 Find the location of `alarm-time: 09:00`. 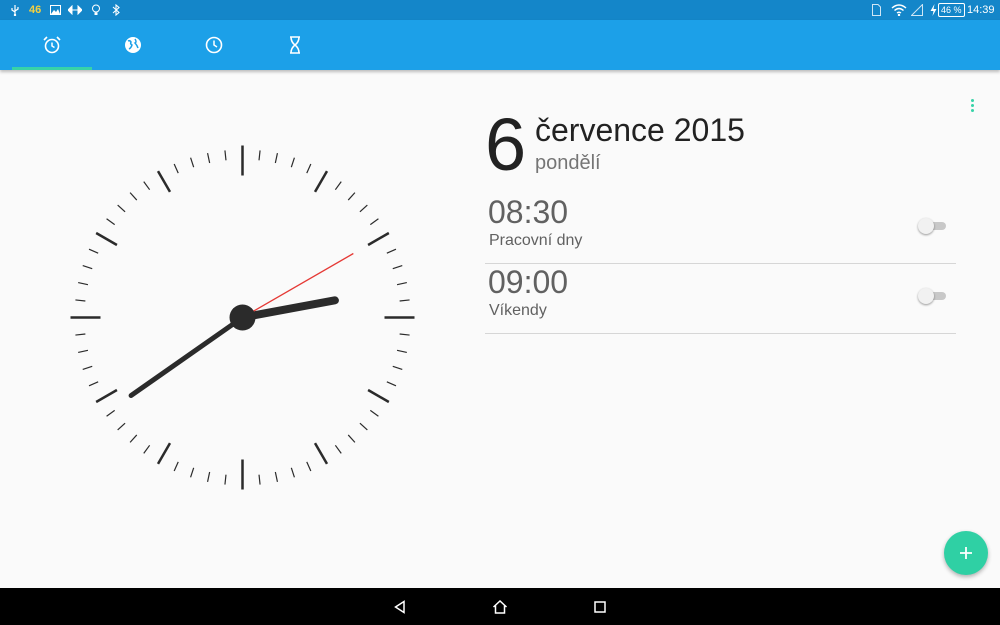

alarm-time: 09:00 is located at coordinates (528, 282).